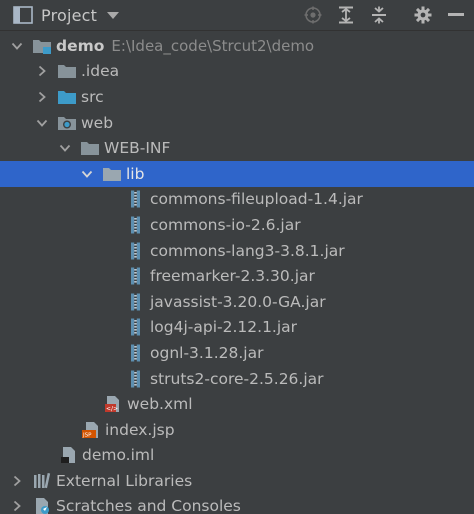 The width and height of the screenshot is (474, 514). I want to click on jar-item: javassist-3.20.0-GA.jar, so click(237, 302).